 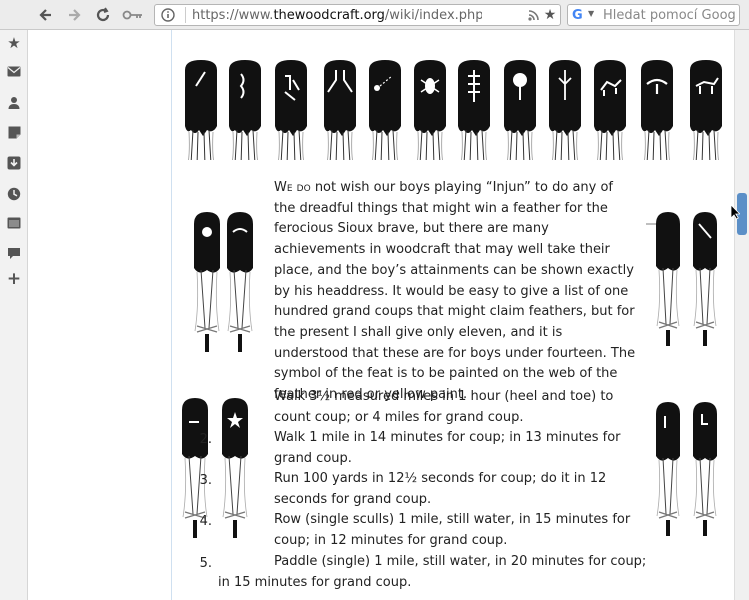 I want to click on sidebar-note-icon, so click(x=14, y=134).